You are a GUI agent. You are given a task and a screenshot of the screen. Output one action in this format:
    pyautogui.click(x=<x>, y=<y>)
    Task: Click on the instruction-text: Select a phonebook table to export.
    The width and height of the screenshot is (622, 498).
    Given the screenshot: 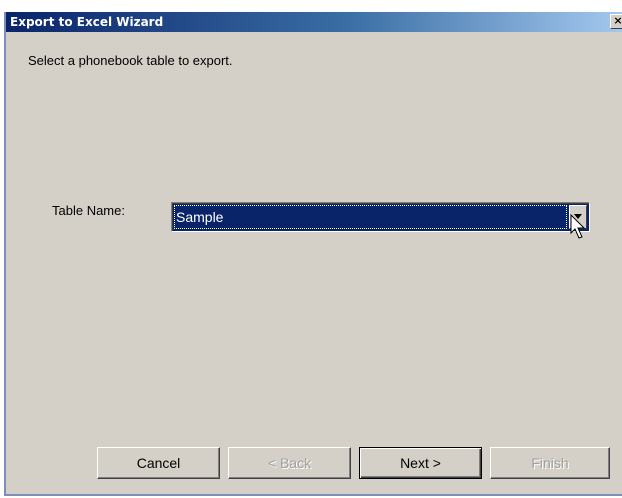 What is the action you would take?
    pyautogui.click(x=130, y=60)
    